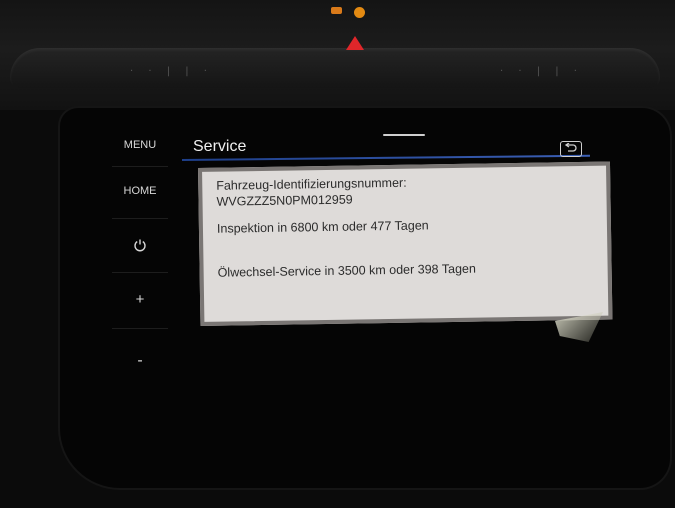  I want to click on airbag-warning-lamp-icon, so click(359, 12).